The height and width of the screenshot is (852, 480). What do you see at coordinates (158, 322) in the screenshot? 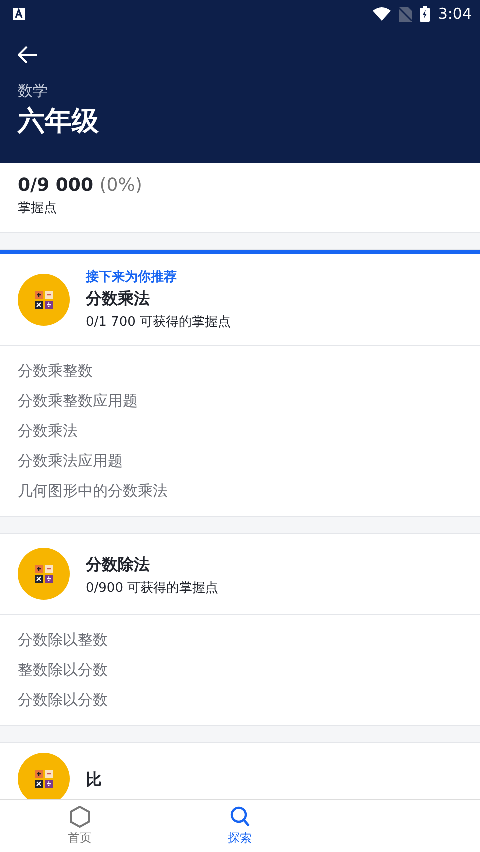
I see `unit-points: 0/1 700 可获得的掌握点` at bounding box center [158, 322].